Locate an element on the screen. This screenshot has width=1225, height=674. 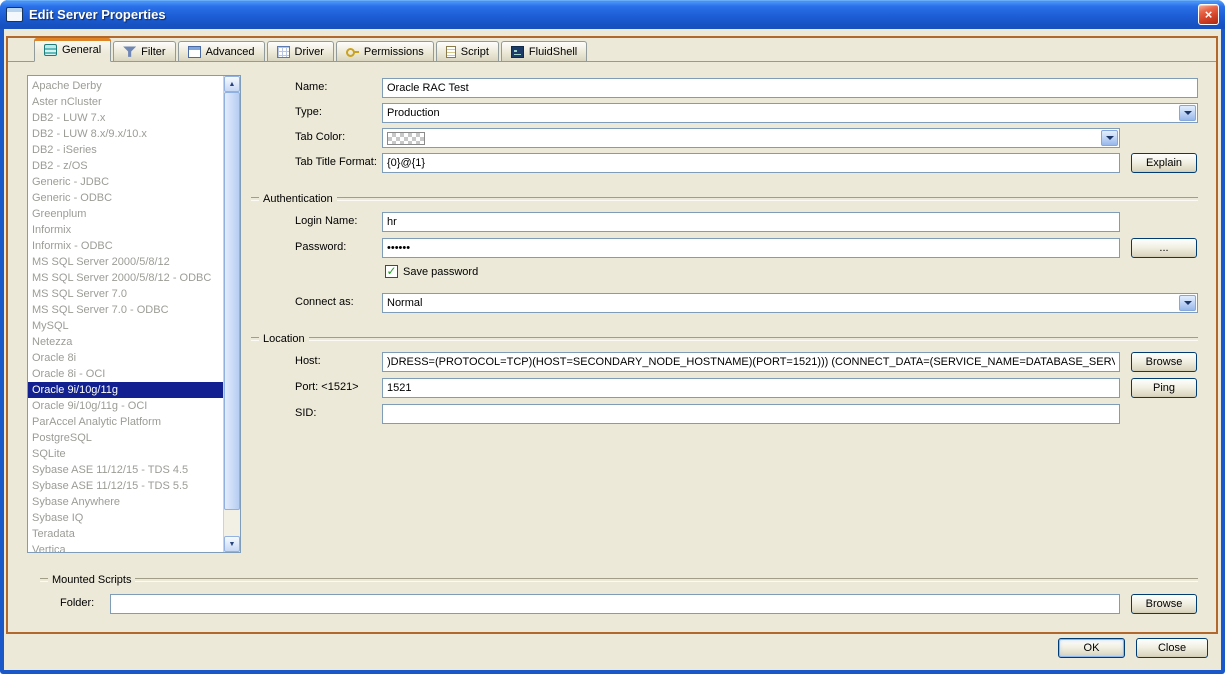
list-item: Oracle 9i/10g/11g is located at coordinates (125, 390).